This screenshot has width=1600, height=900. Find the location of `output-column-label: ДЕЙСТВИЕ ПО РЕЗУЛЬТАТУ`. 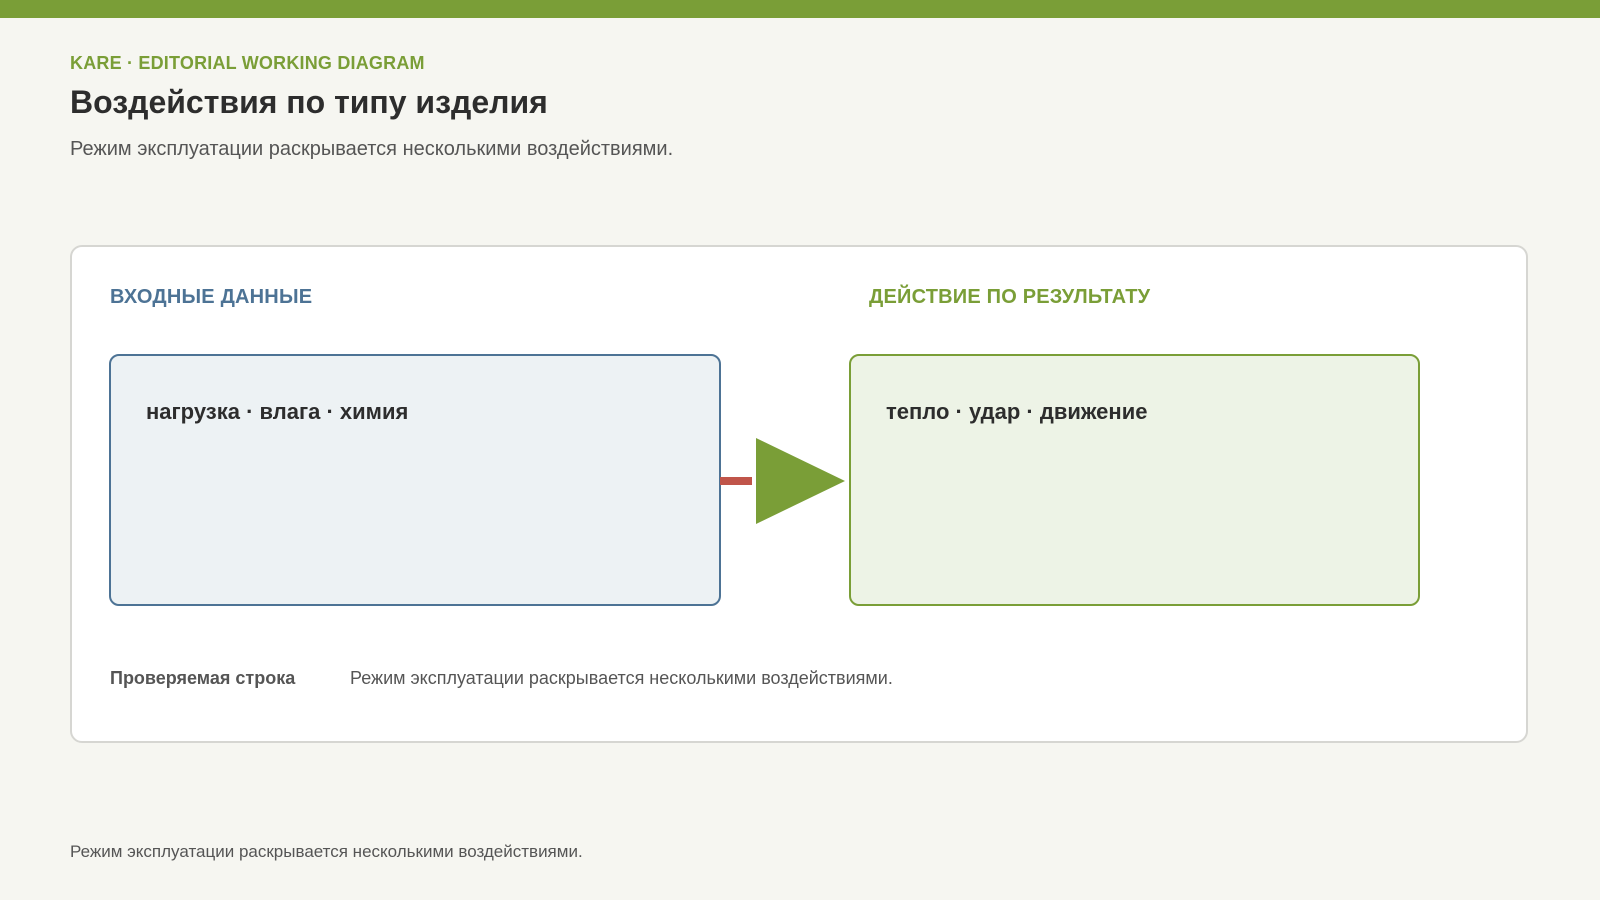

output-column-label: ДЕЙСТВИЕ ПО РЕЗУЛЬТАТУ is located at coordinates (1010, 297).